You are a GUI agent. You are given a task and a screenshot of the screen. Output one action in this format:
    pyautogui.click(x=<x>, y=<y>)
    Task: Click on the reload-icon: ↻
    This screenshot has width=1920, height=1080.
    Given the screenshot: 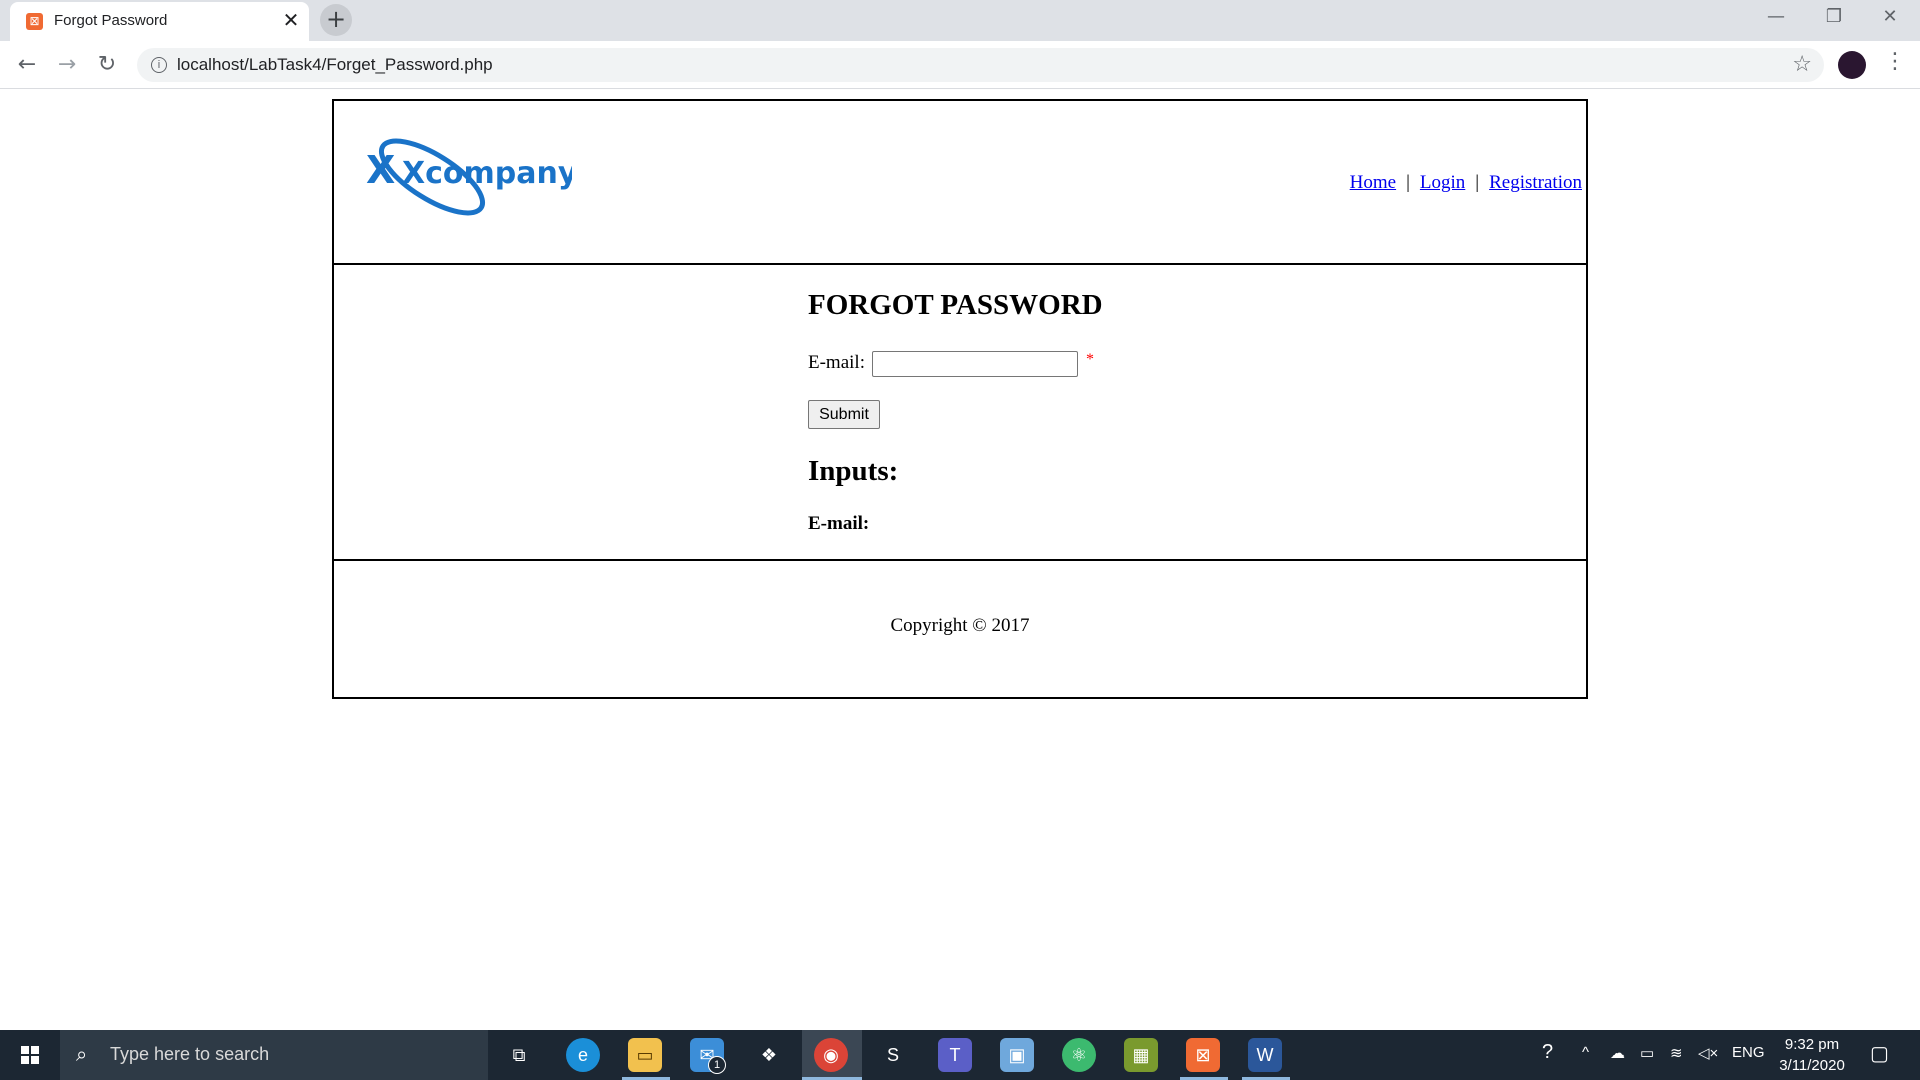 What is the action you would take?
    pyautogui.click(x=107, y=65)
    